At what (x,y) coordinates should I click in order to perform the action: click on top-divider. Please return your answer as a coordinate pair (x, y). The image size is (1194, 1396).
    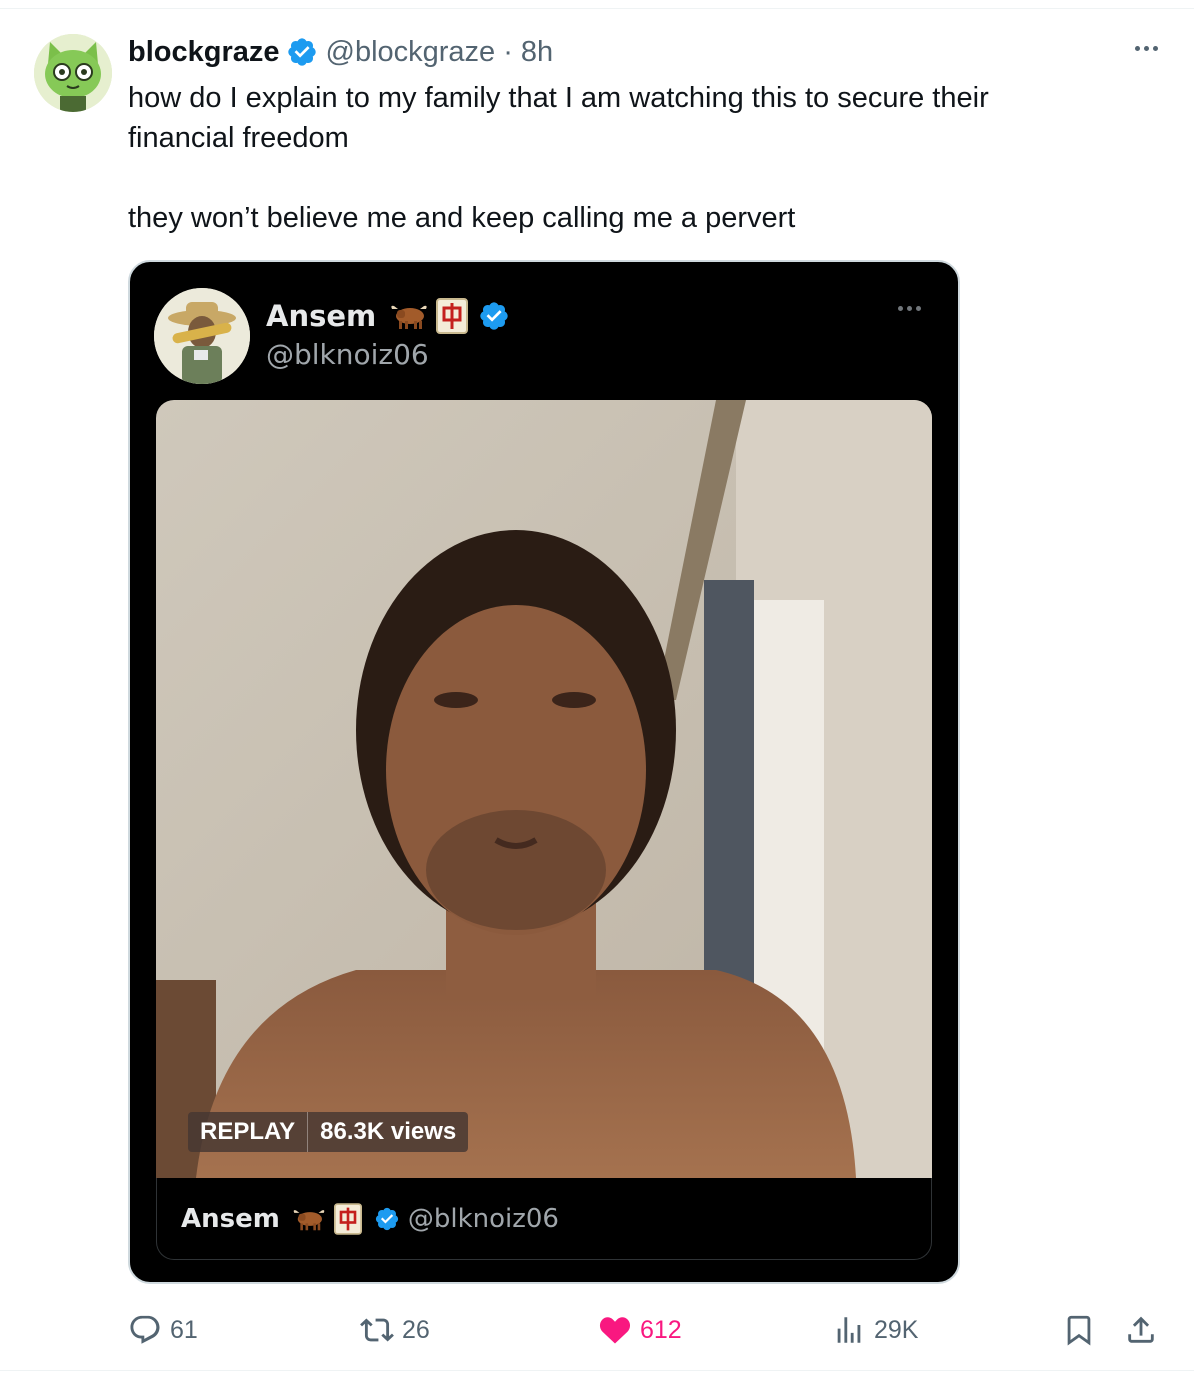
    Looking at the image, I should click on (597, 8).